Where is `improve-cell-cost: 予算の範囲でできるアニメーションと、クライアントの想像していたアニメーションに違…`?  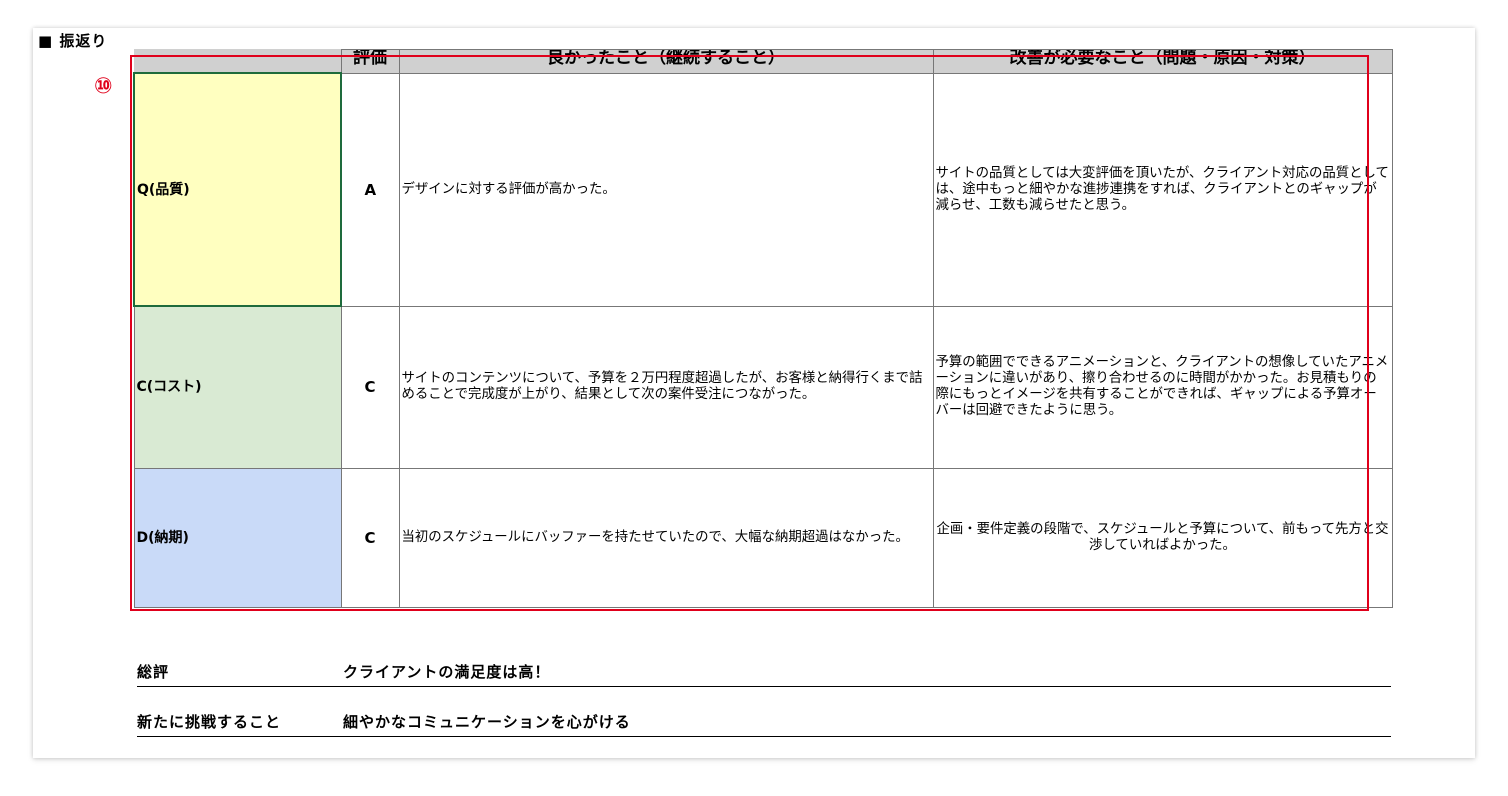 improve-cell-cost: 予算の範囲でできるアニメーションと、クライアントの想像していたアニメーションに違… is located at coordinates (1162, 387).